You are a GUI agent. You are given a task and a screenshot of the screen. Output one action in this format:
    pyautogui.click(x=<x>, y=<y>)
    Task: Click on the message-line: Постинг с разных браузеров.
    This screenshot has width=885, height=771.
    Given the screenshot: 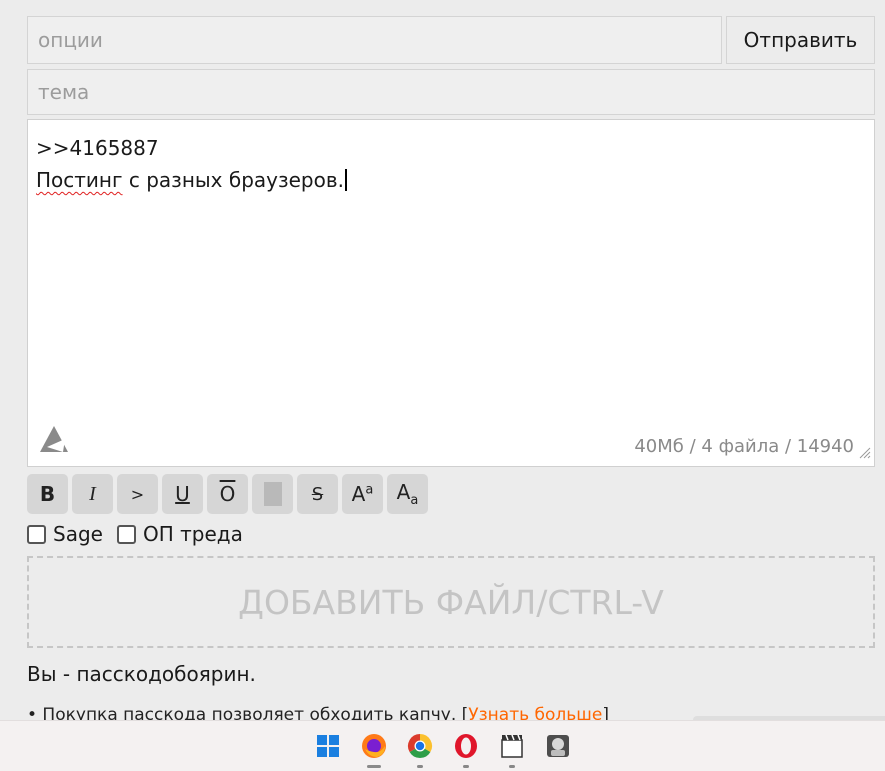 What is the action you would take?
    pyautogui.click(x=191, y=180)
    